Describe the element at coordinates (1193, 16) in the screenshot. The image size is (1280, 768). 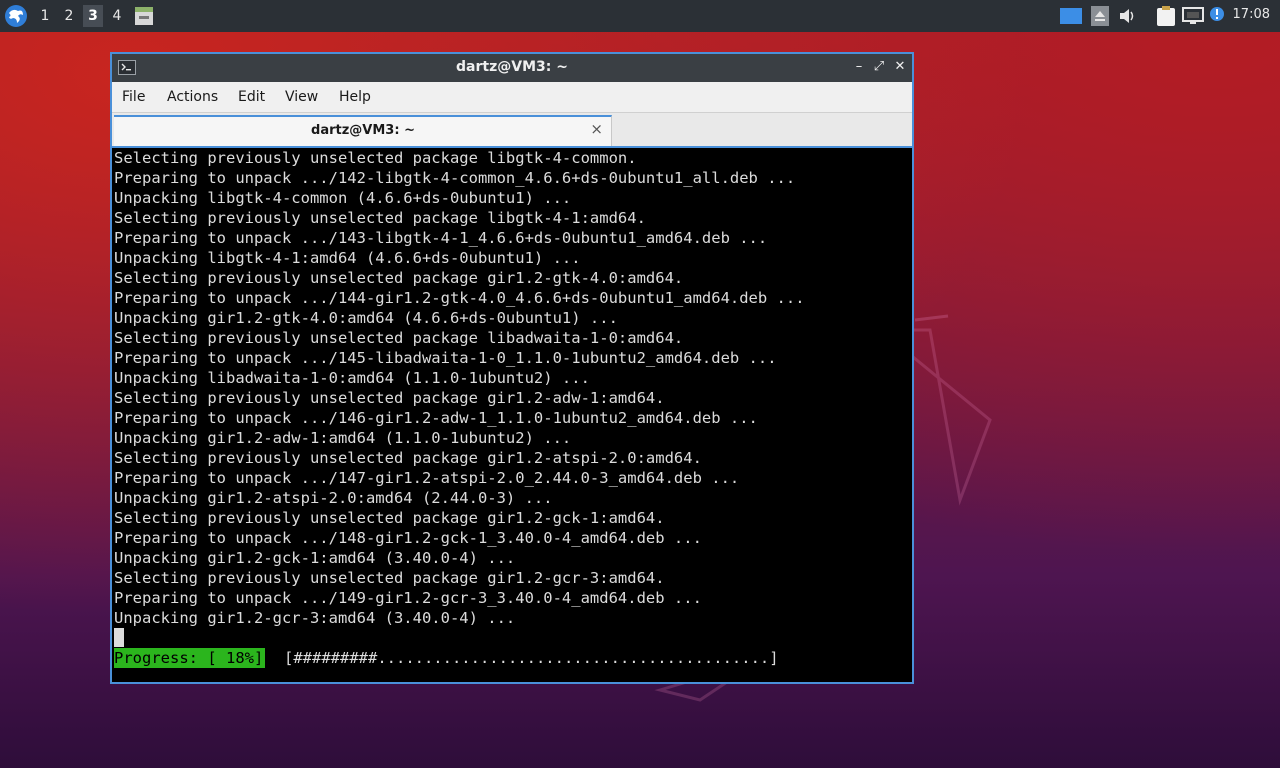
I see `network-icon` at that location.